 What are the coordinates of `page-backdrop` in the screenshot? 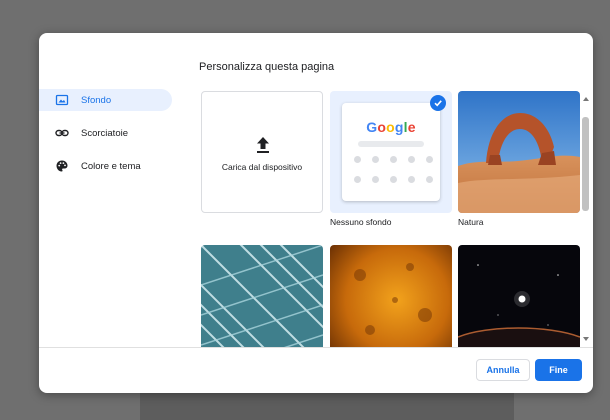 It's located at (327, 406).